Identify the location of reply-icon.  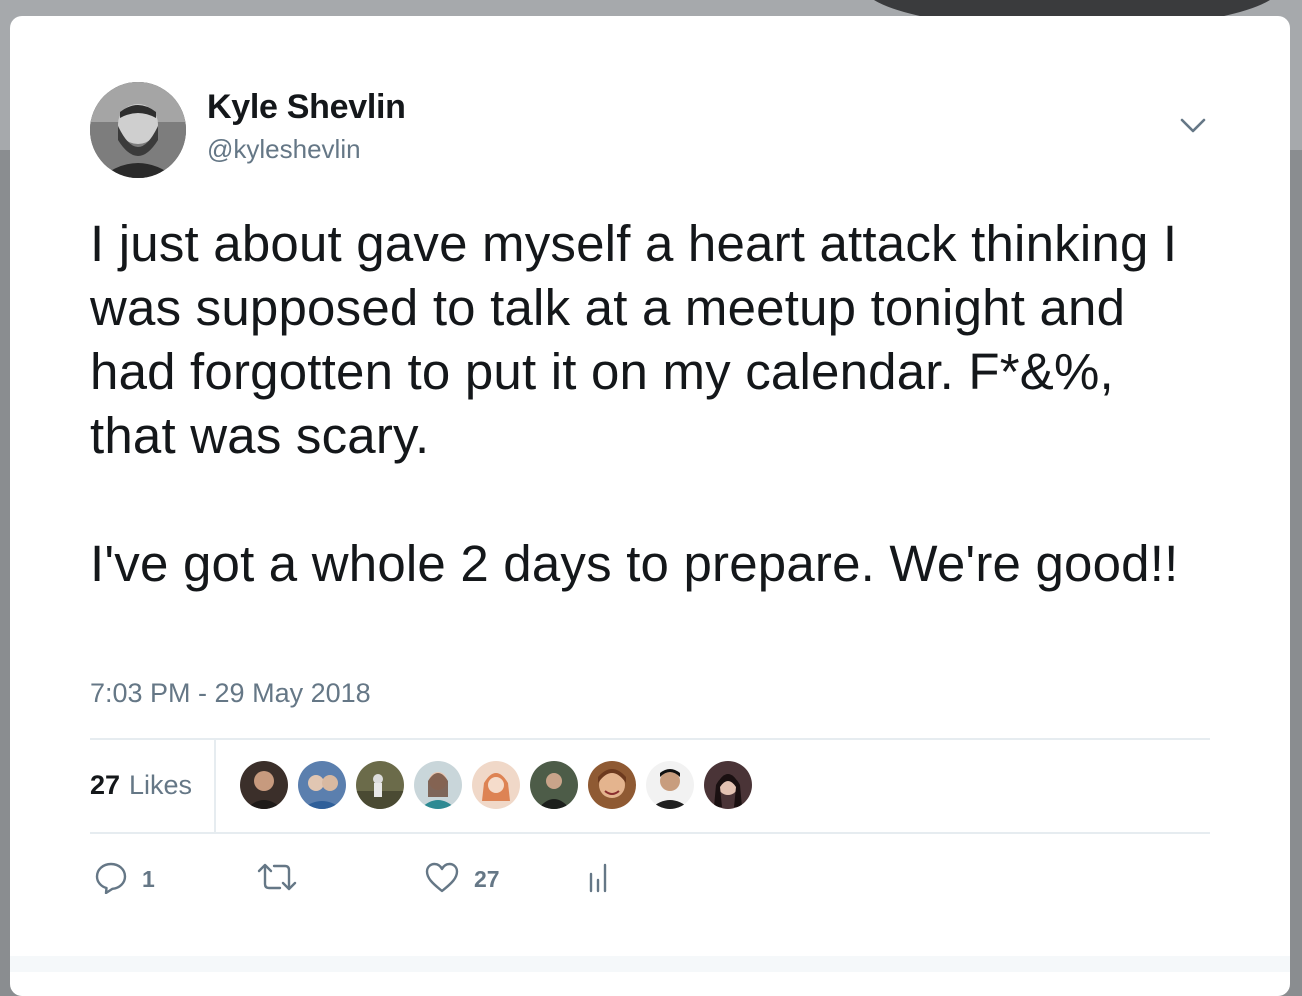
(111, 879).